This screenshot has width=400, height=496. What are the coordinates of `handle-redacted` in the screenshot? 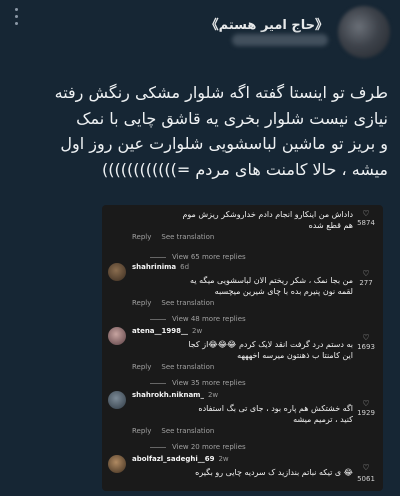 It's located at (280, 40).